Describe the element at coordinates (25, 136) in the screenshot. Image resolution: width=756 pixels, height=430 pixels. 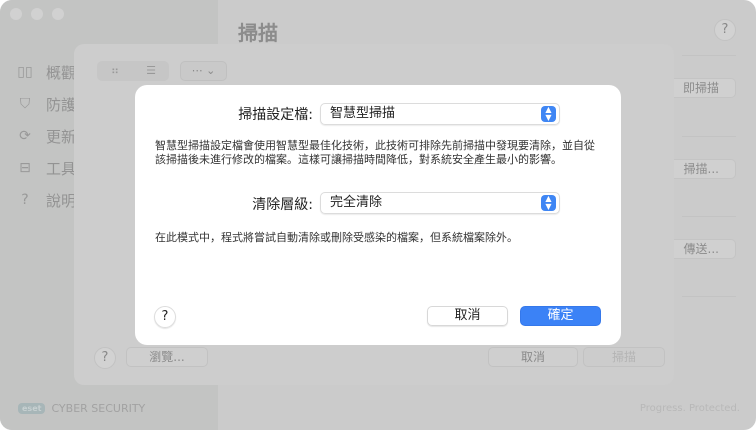
I see `refresh-icon: ⟳` at that location.